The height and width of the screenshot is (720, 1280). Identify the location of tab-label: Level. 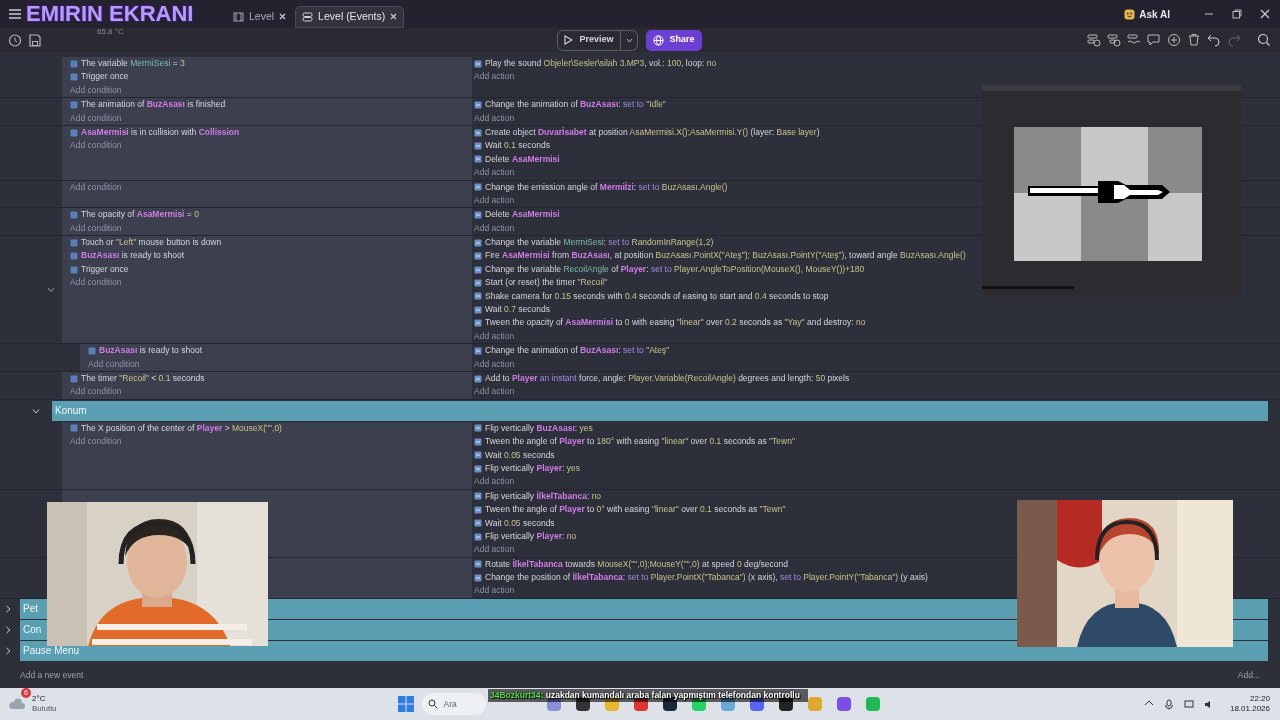
(262, 16).